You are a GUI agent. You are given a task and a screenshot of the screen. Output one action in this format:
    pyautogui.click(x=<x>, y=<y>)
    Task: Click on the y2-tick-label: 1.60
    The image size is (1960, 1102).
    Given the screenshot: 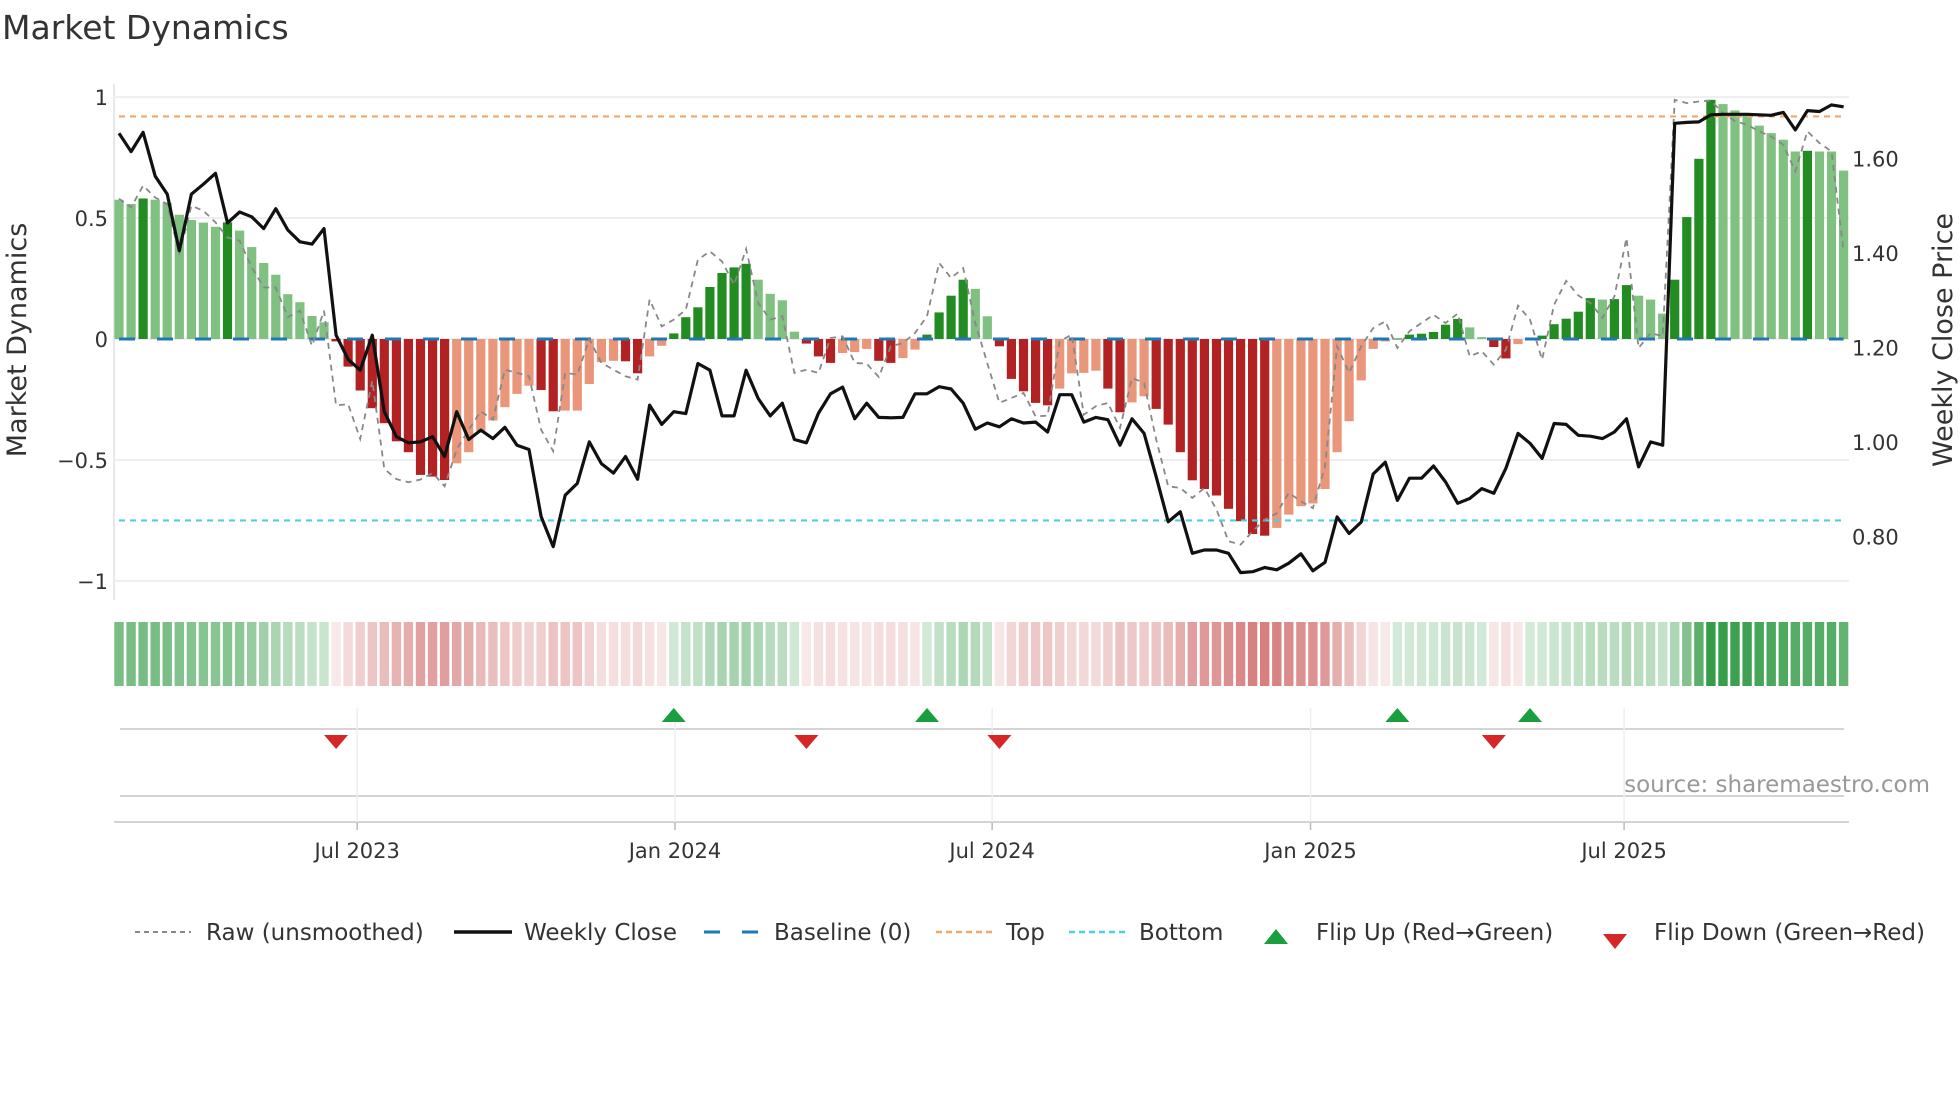 What is the action you would take?
    pyautogui.click(x=1875, y=160)
    